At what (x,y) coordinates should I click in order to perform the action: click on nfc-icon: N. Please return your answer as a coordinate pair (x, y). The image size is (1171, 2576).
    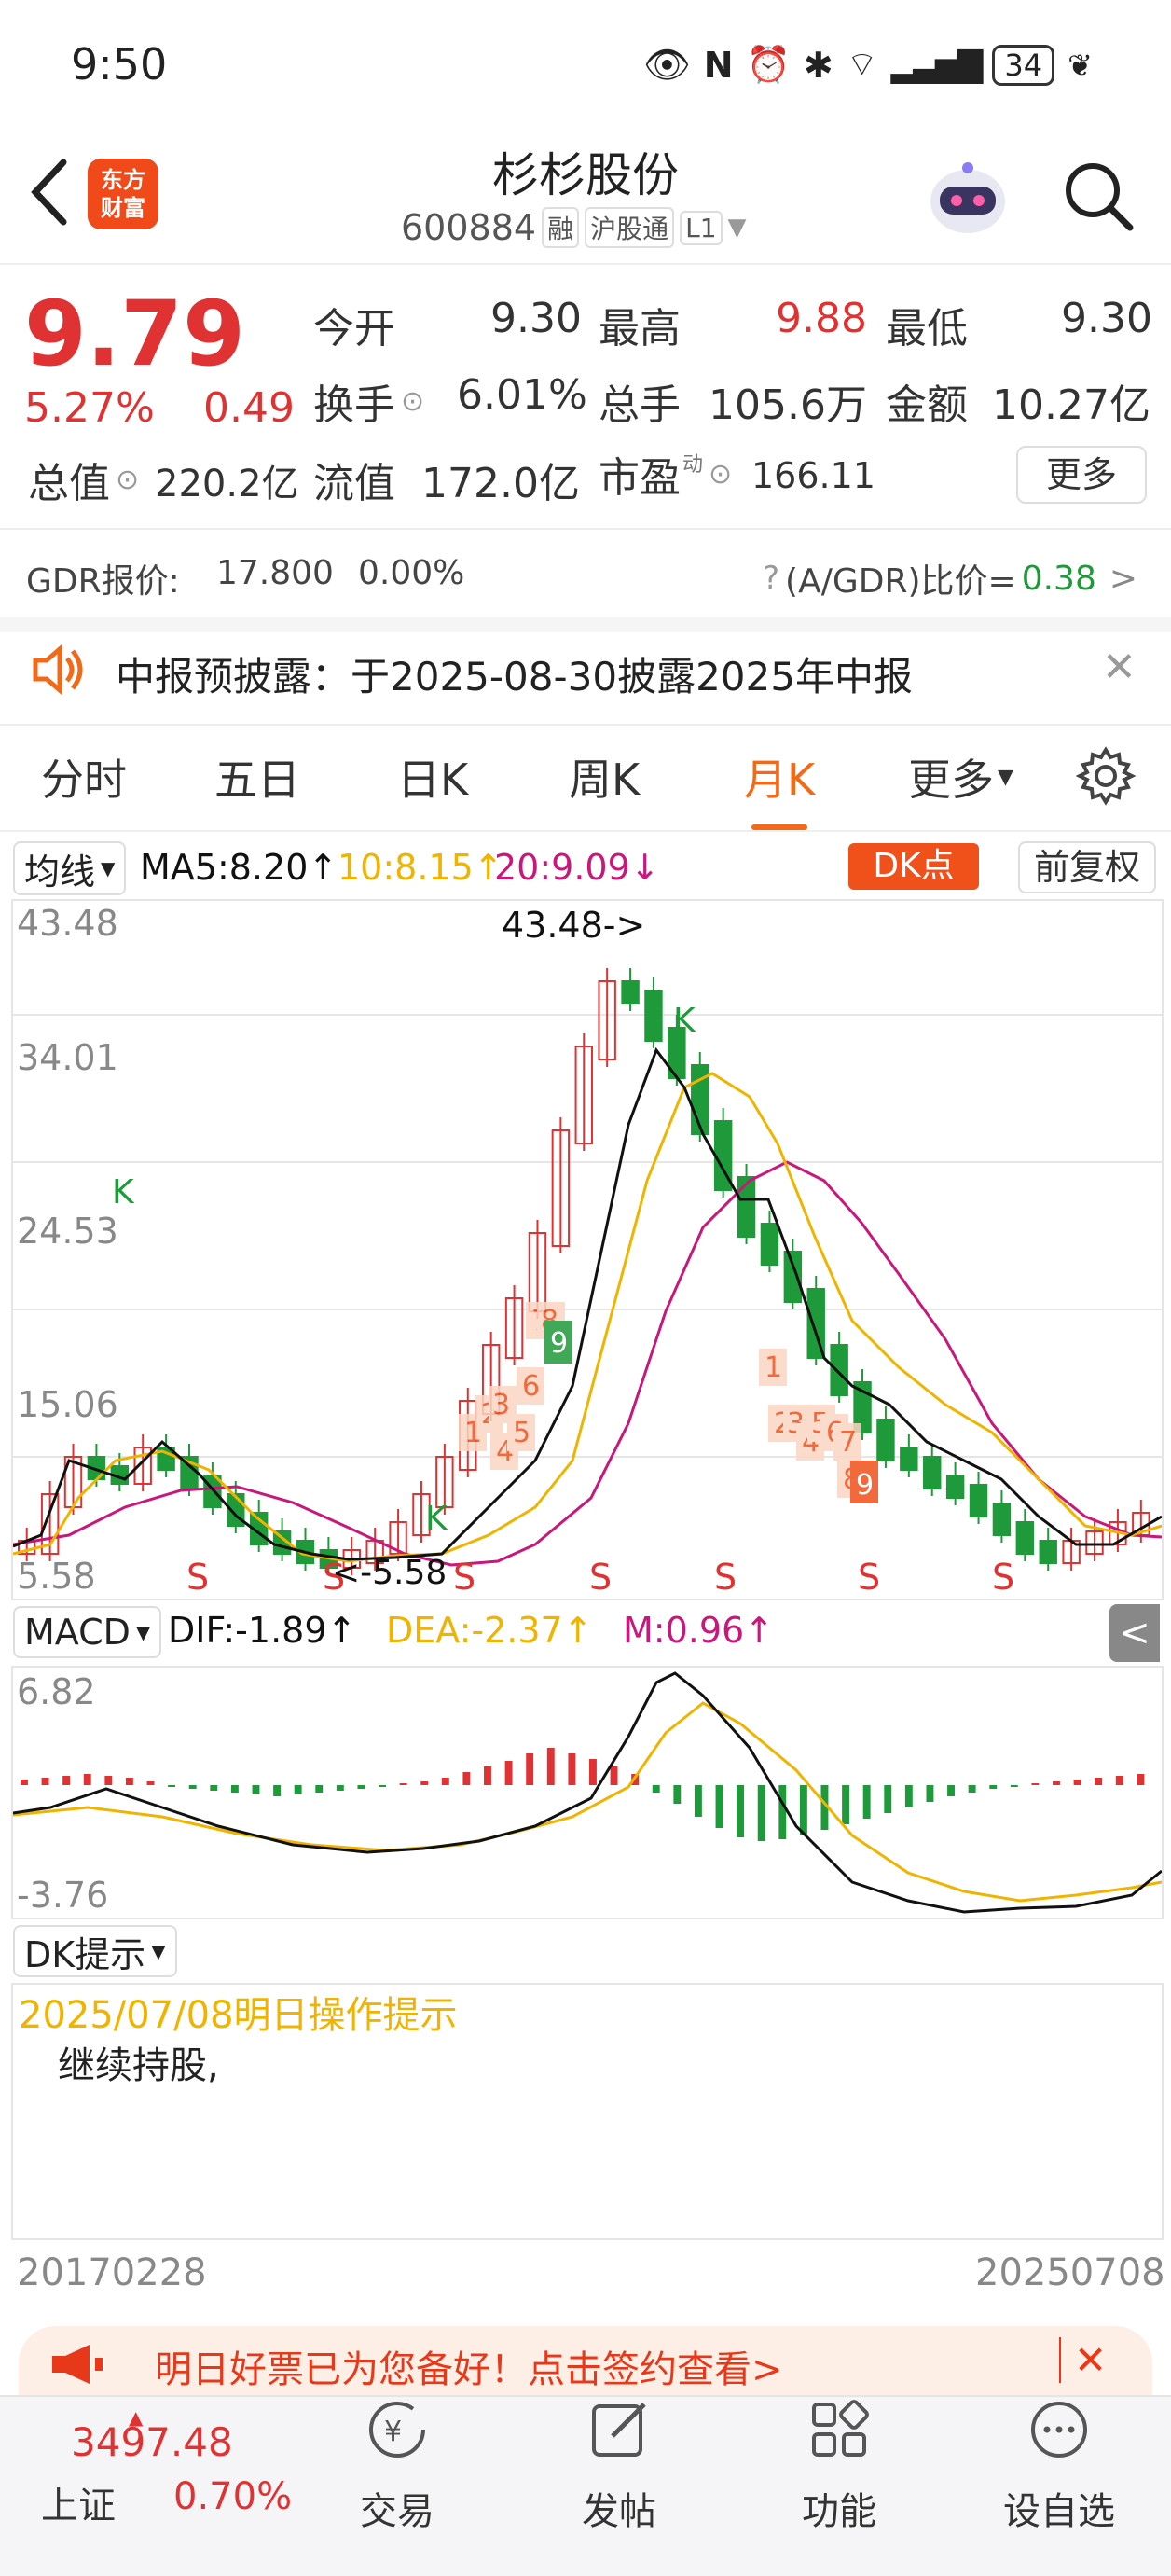
    Looking at the image, I should click on (718, 65).